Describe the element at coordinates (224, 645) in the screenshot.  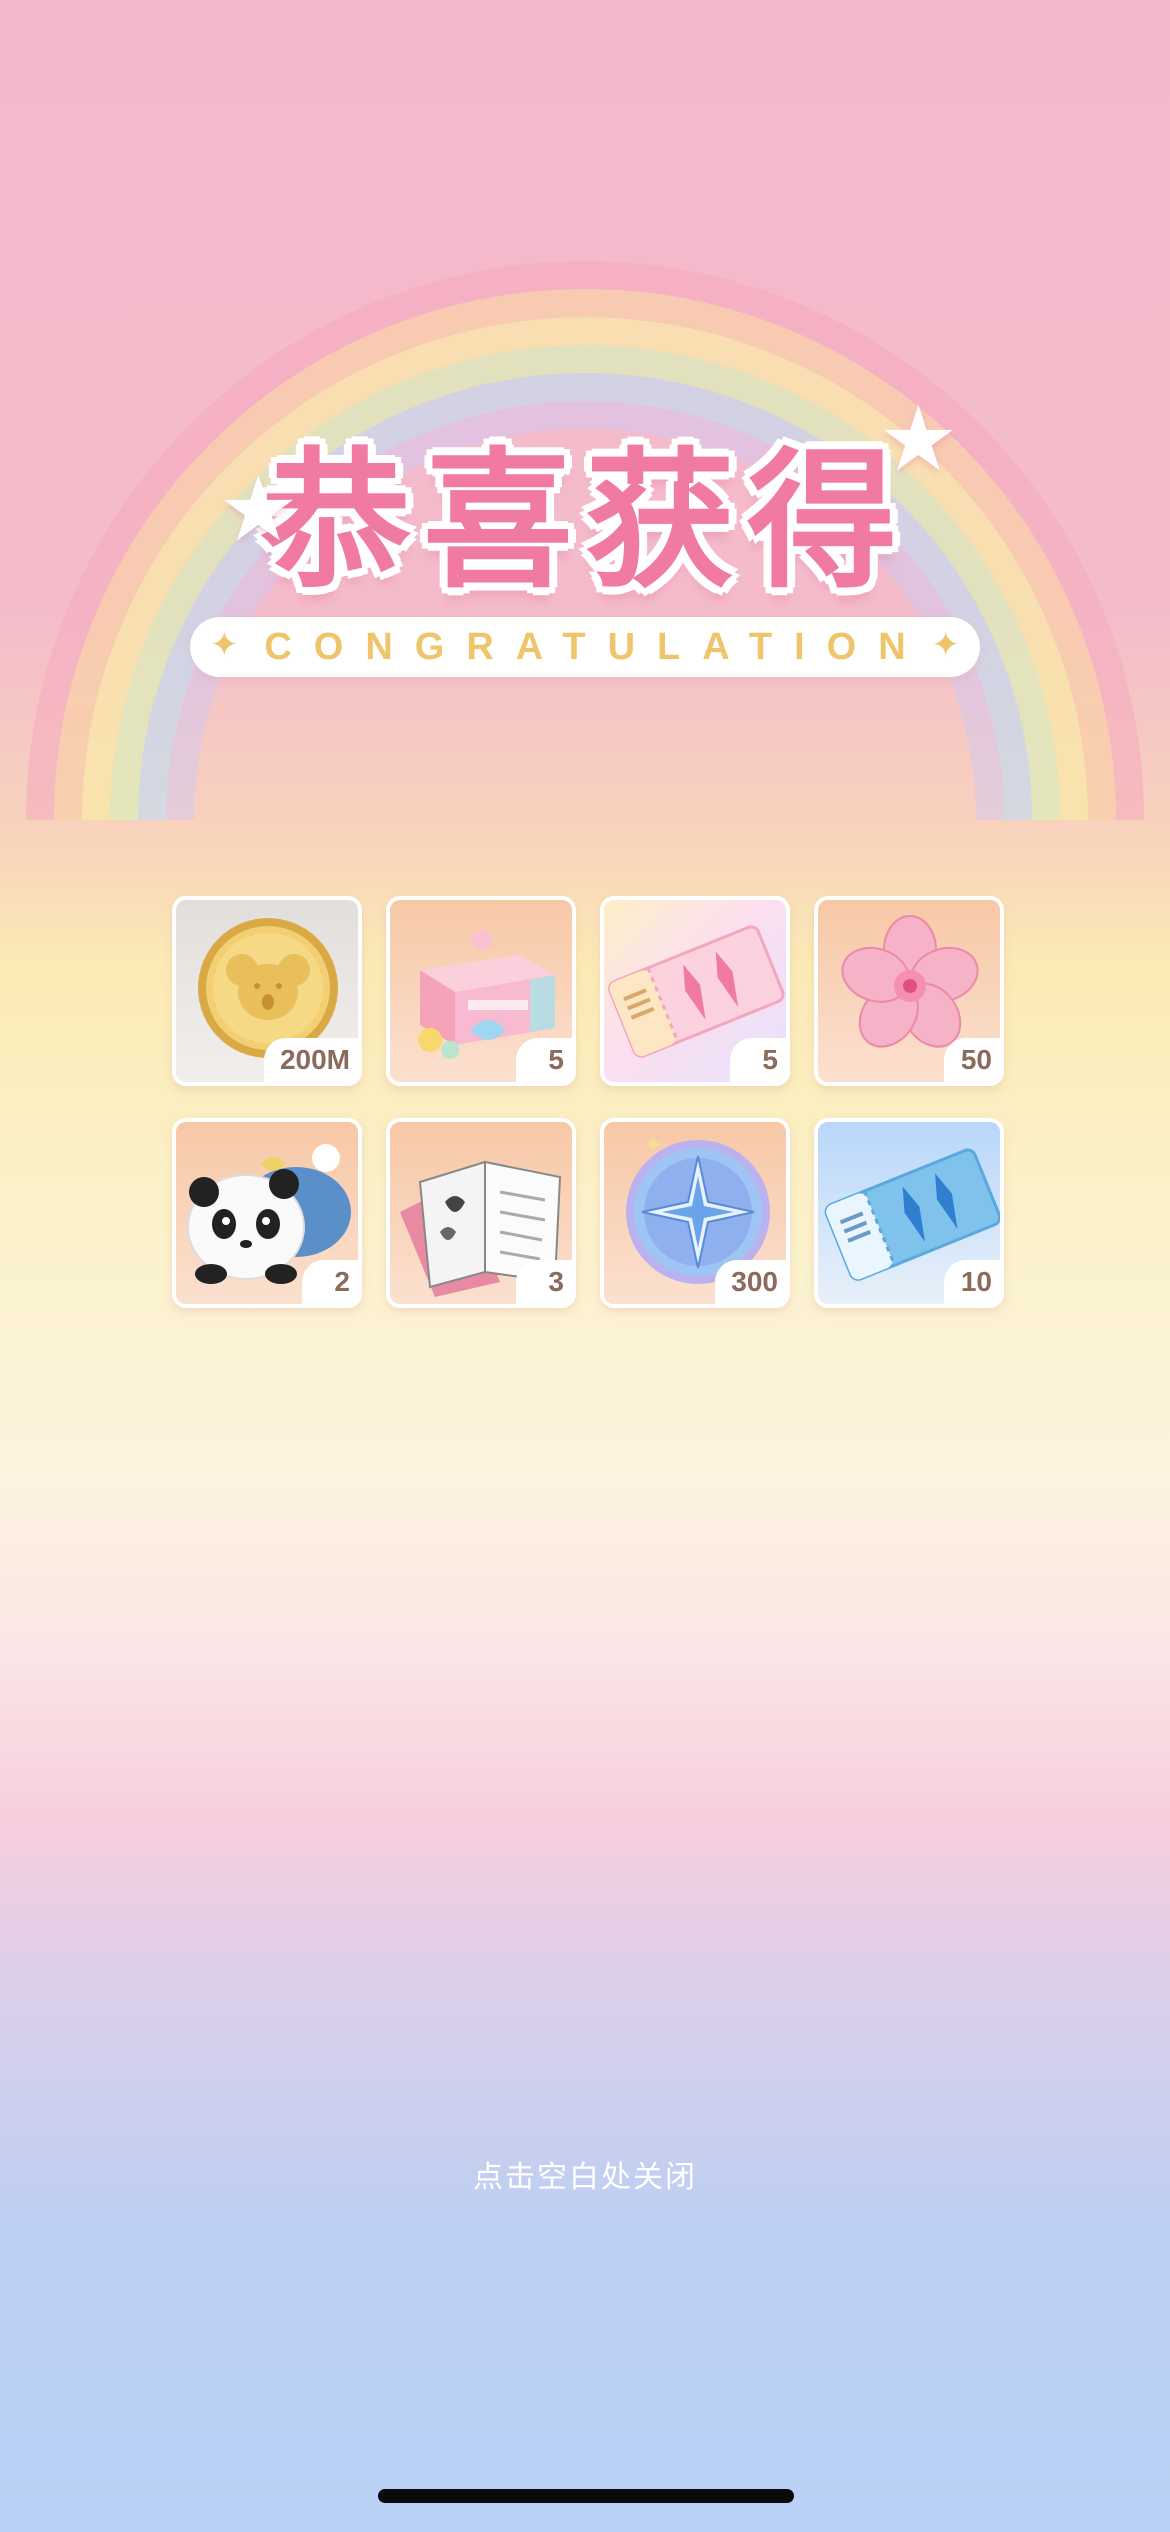
I see `sparkle-left-icon: ✦` at that location.